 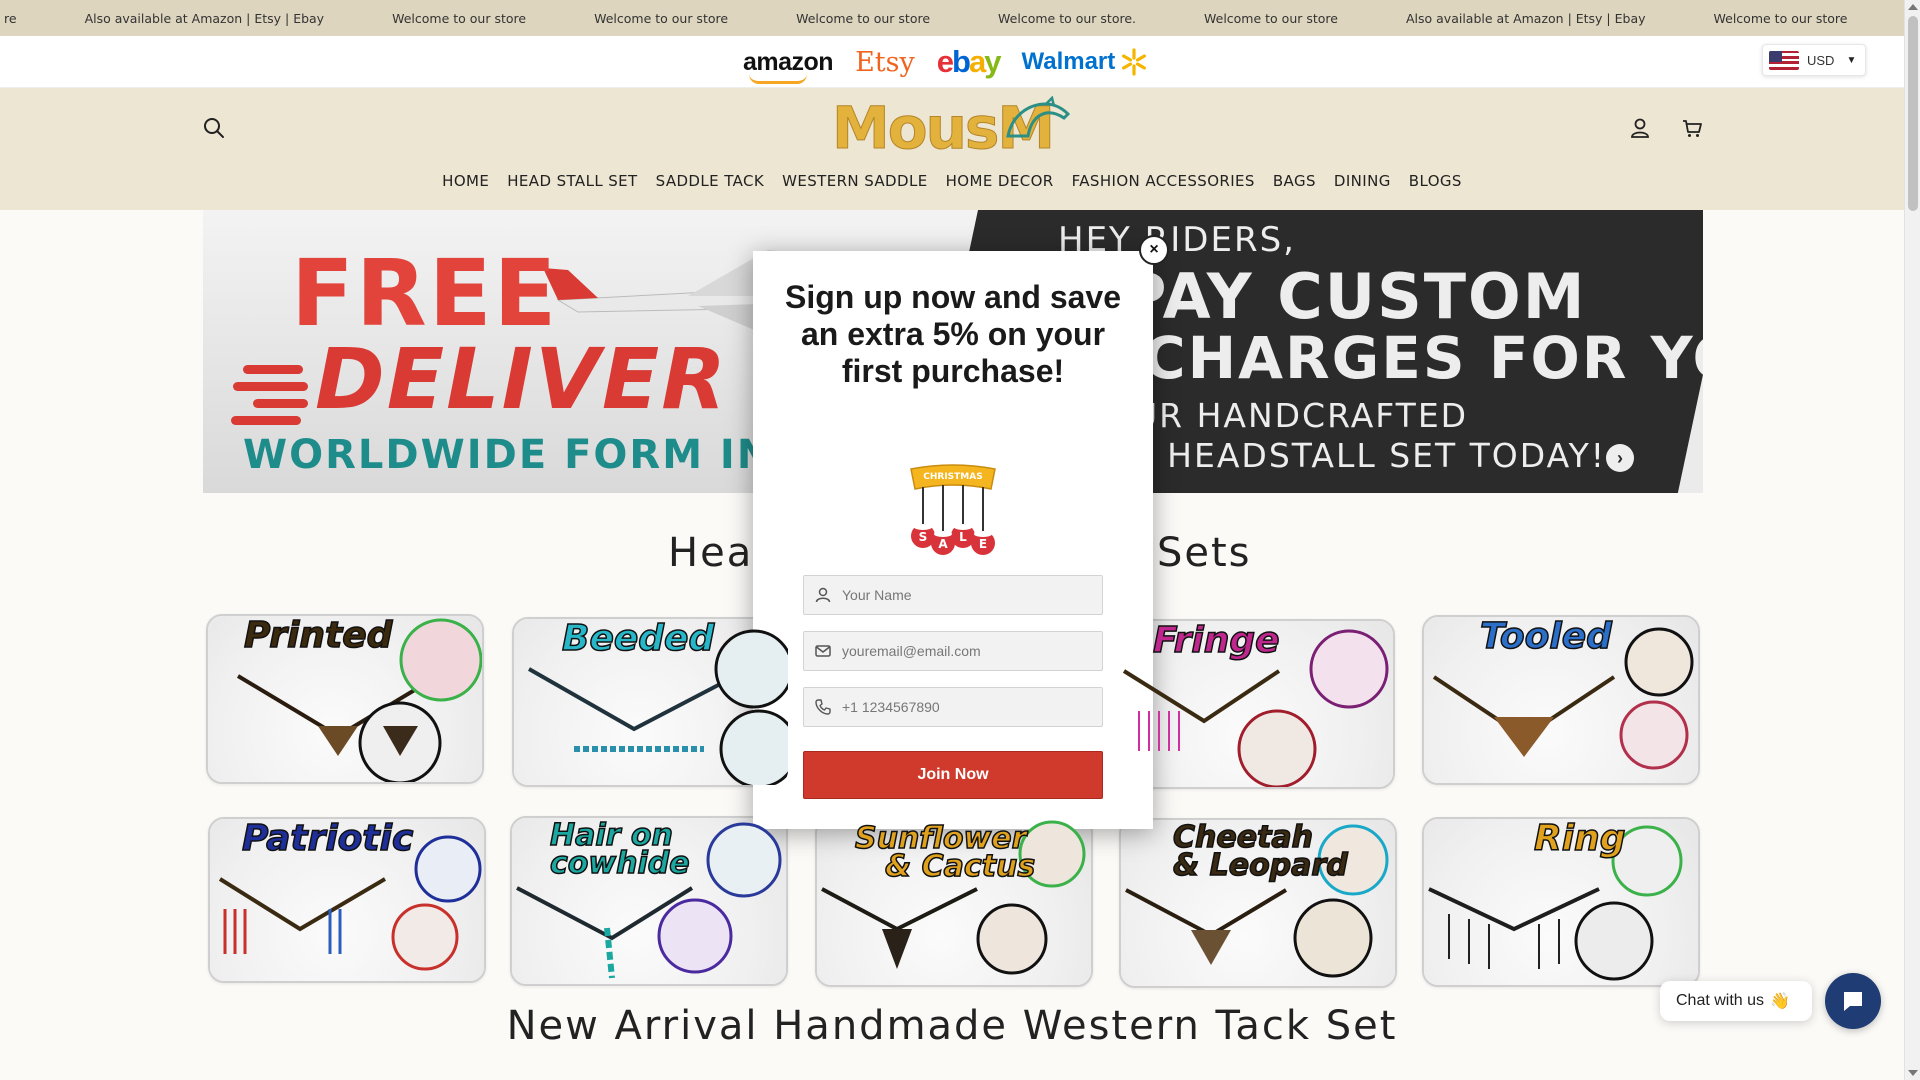 I want to click on nav-bags: BAGS, so click(x=1294, y=181).